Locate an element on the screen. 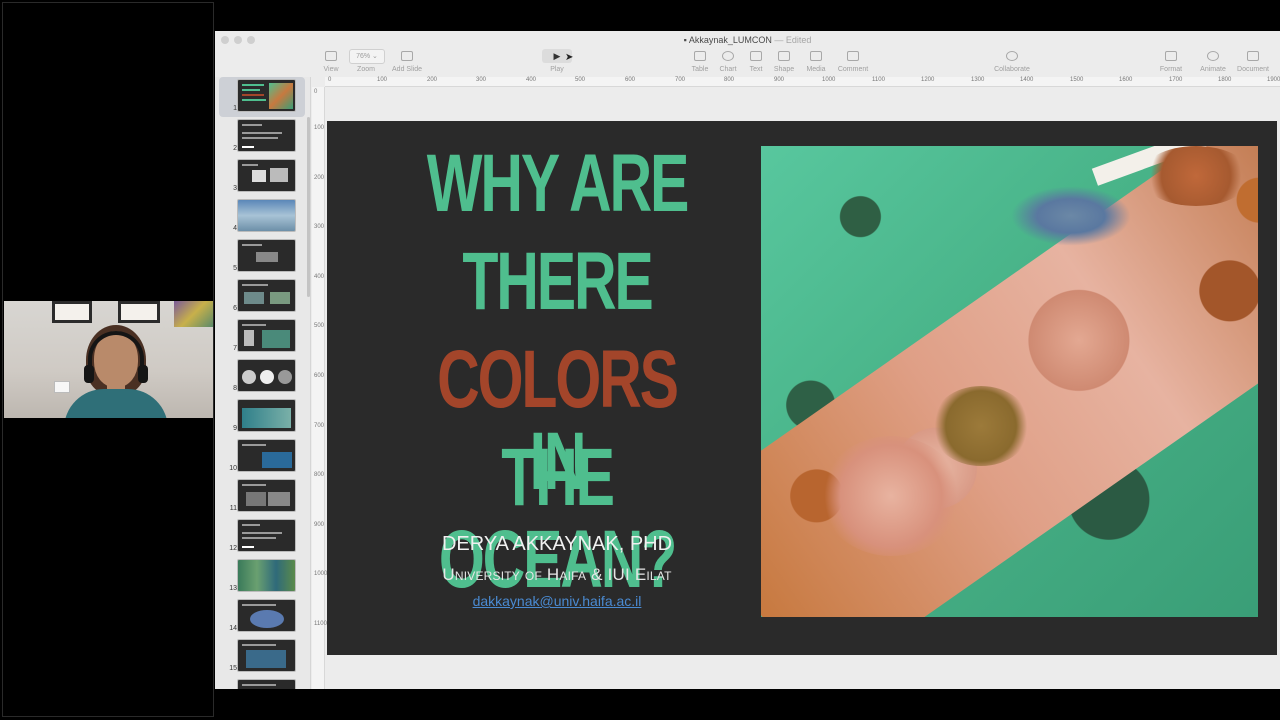  comment-button: Comment is located at coordinates (853, 61).